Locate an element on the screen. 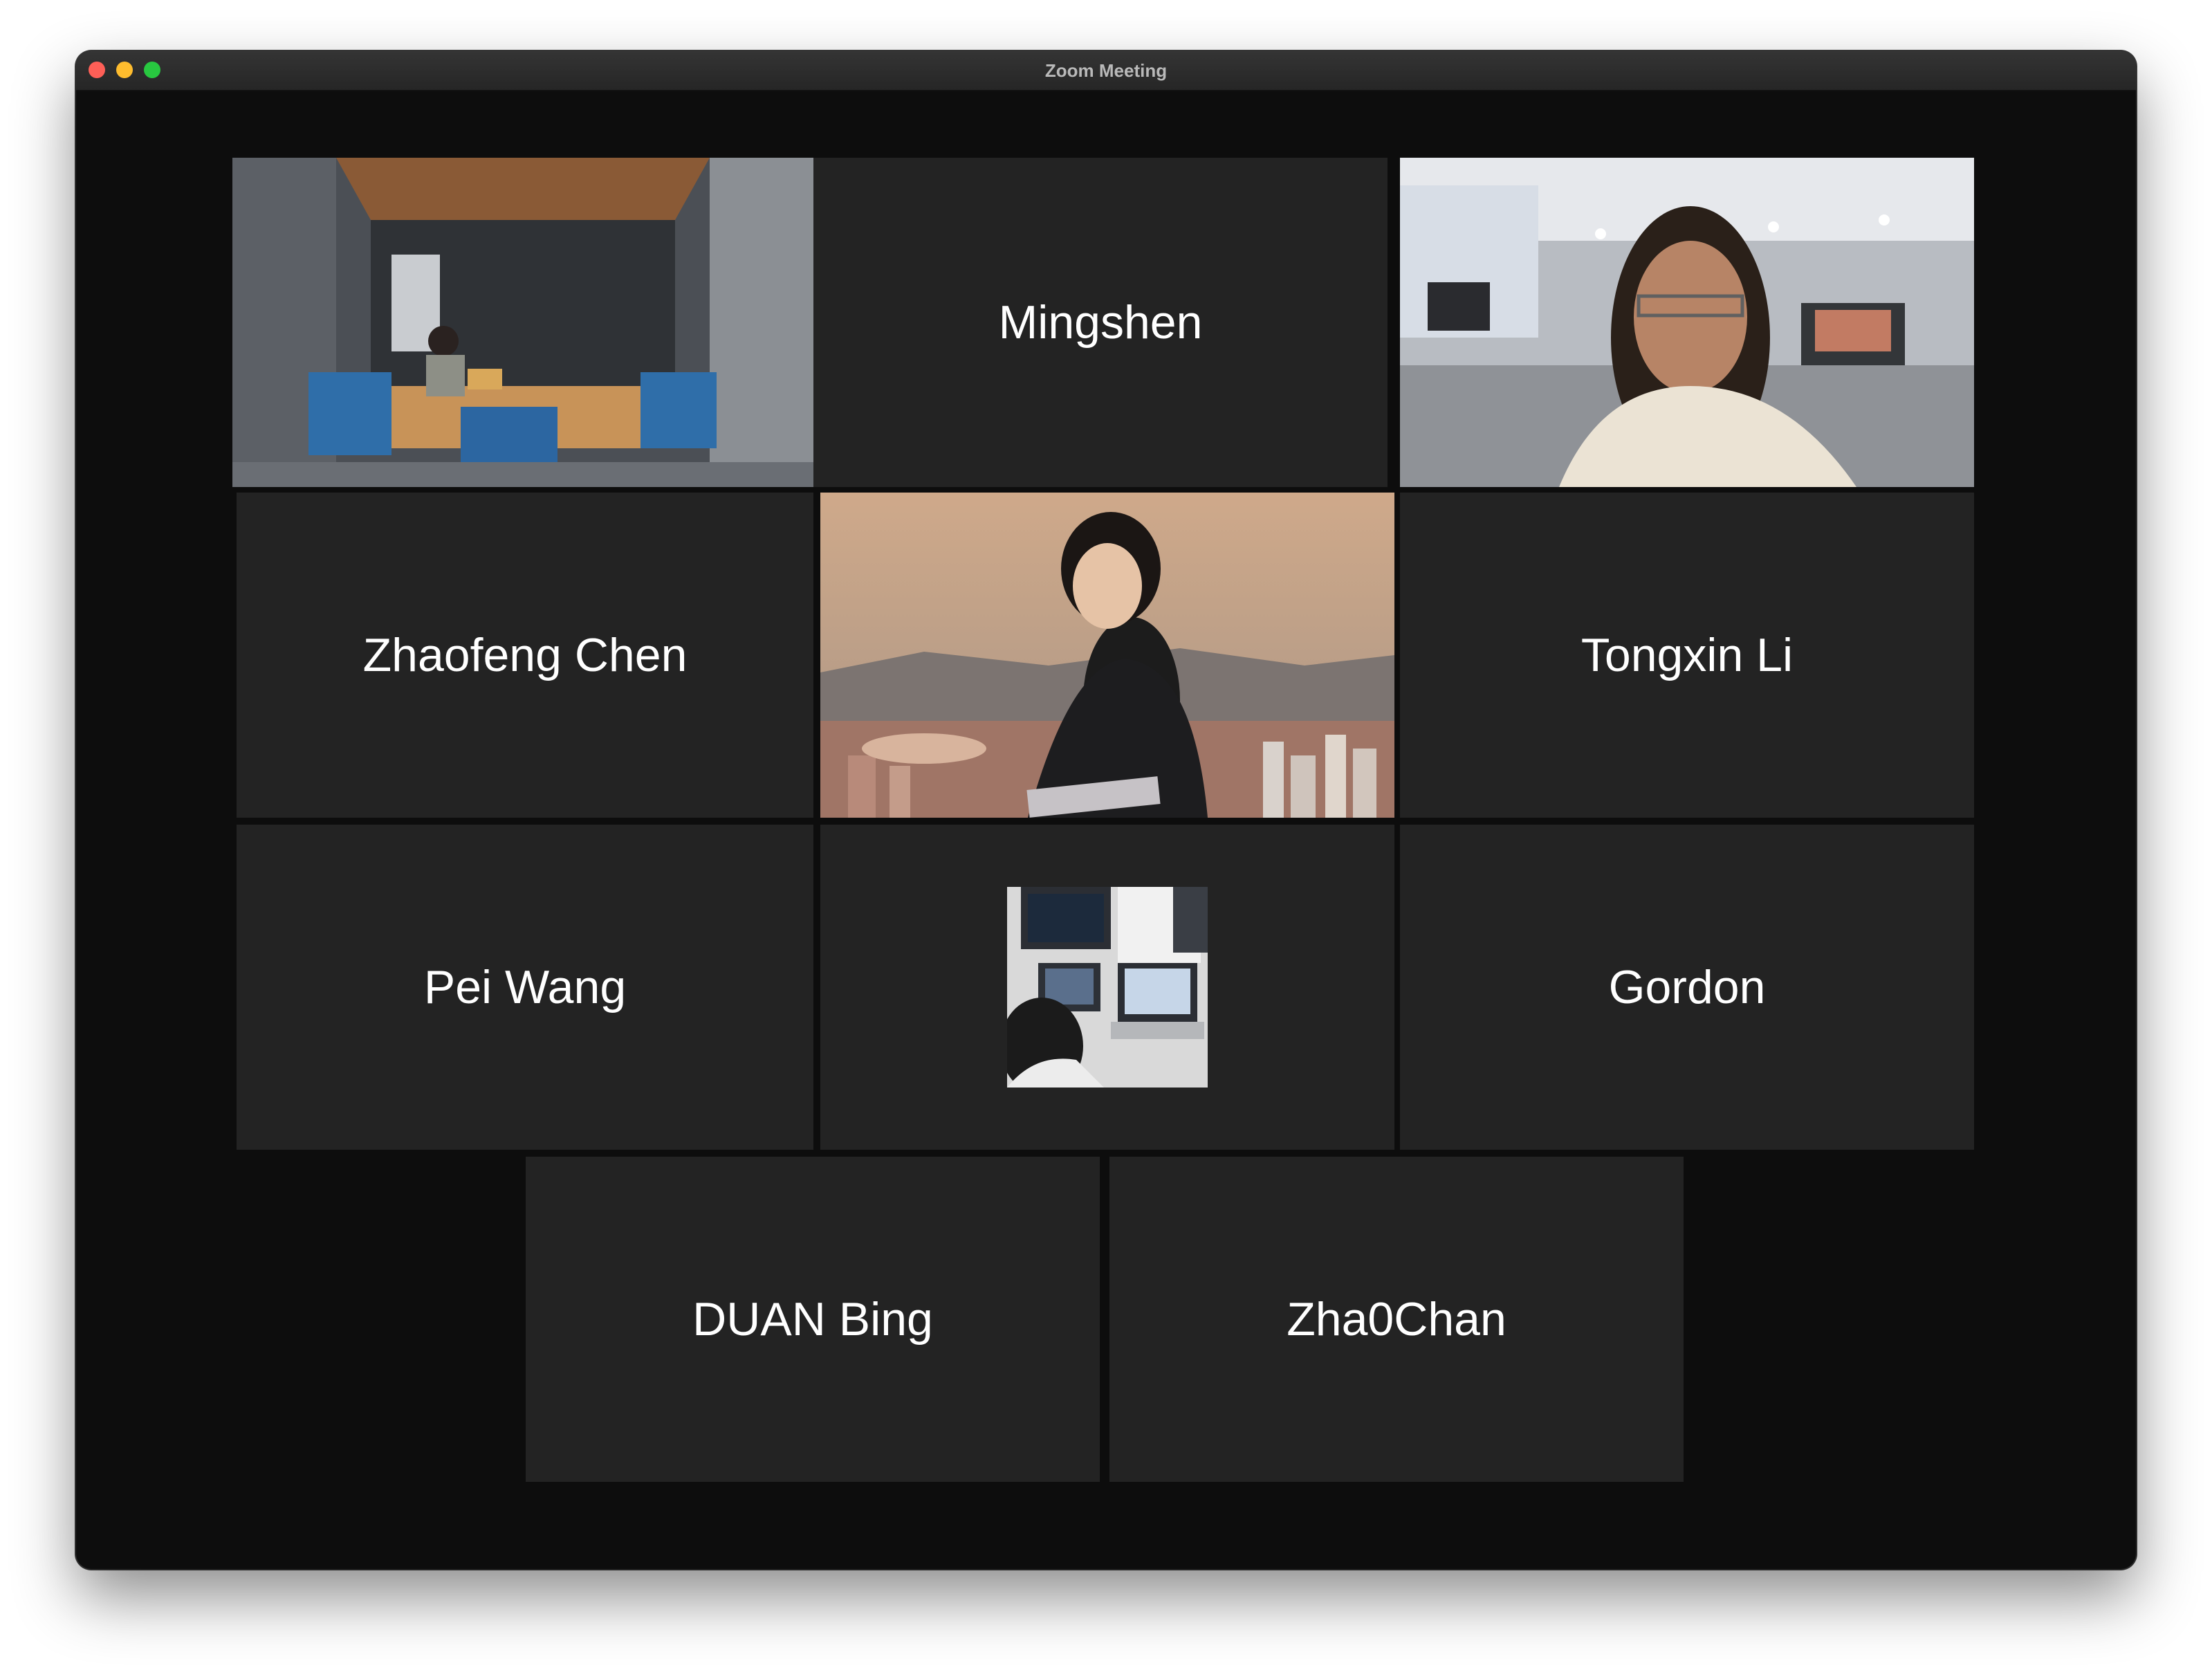 The image size is (2212, 1670). title-bar: Zoom Meeting is located at coordinates (1106, 71).